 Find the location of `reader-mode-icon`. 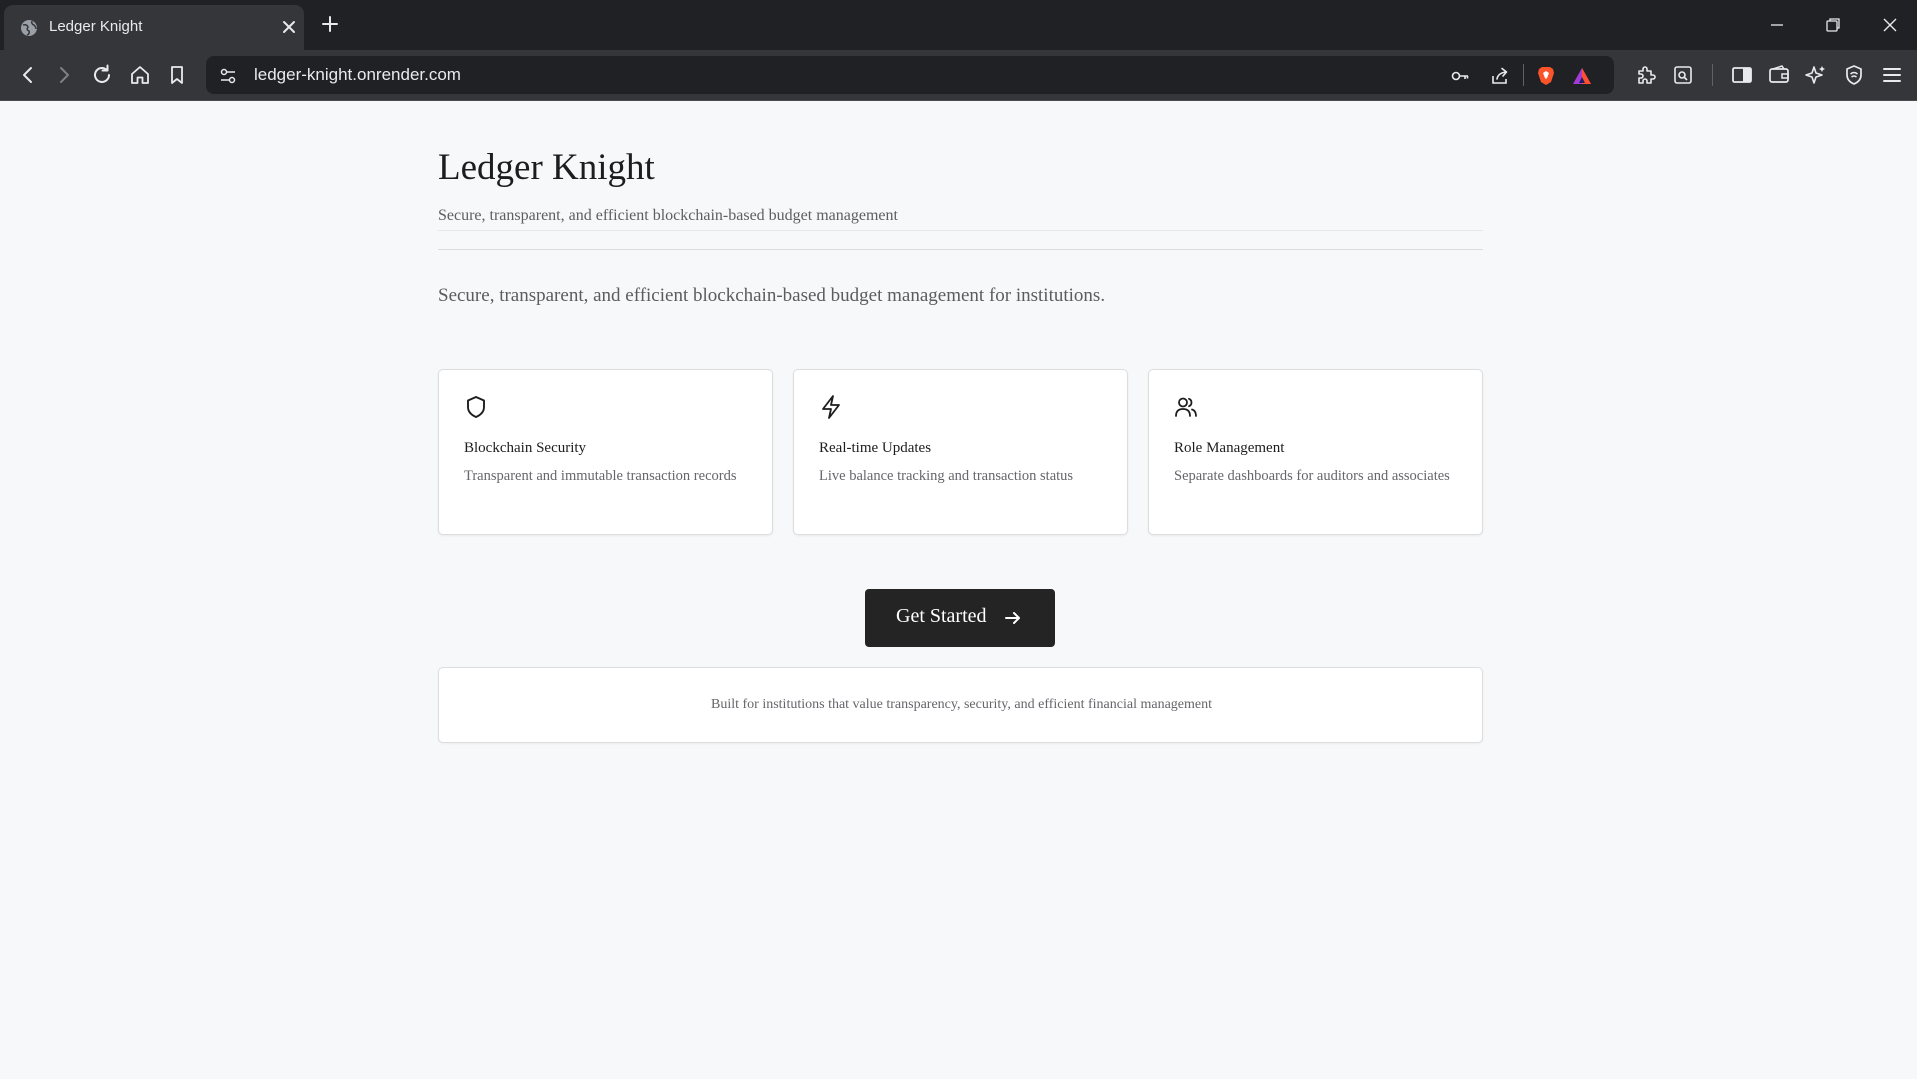

reader-mode-icon is located at coordinates (1683, 75).